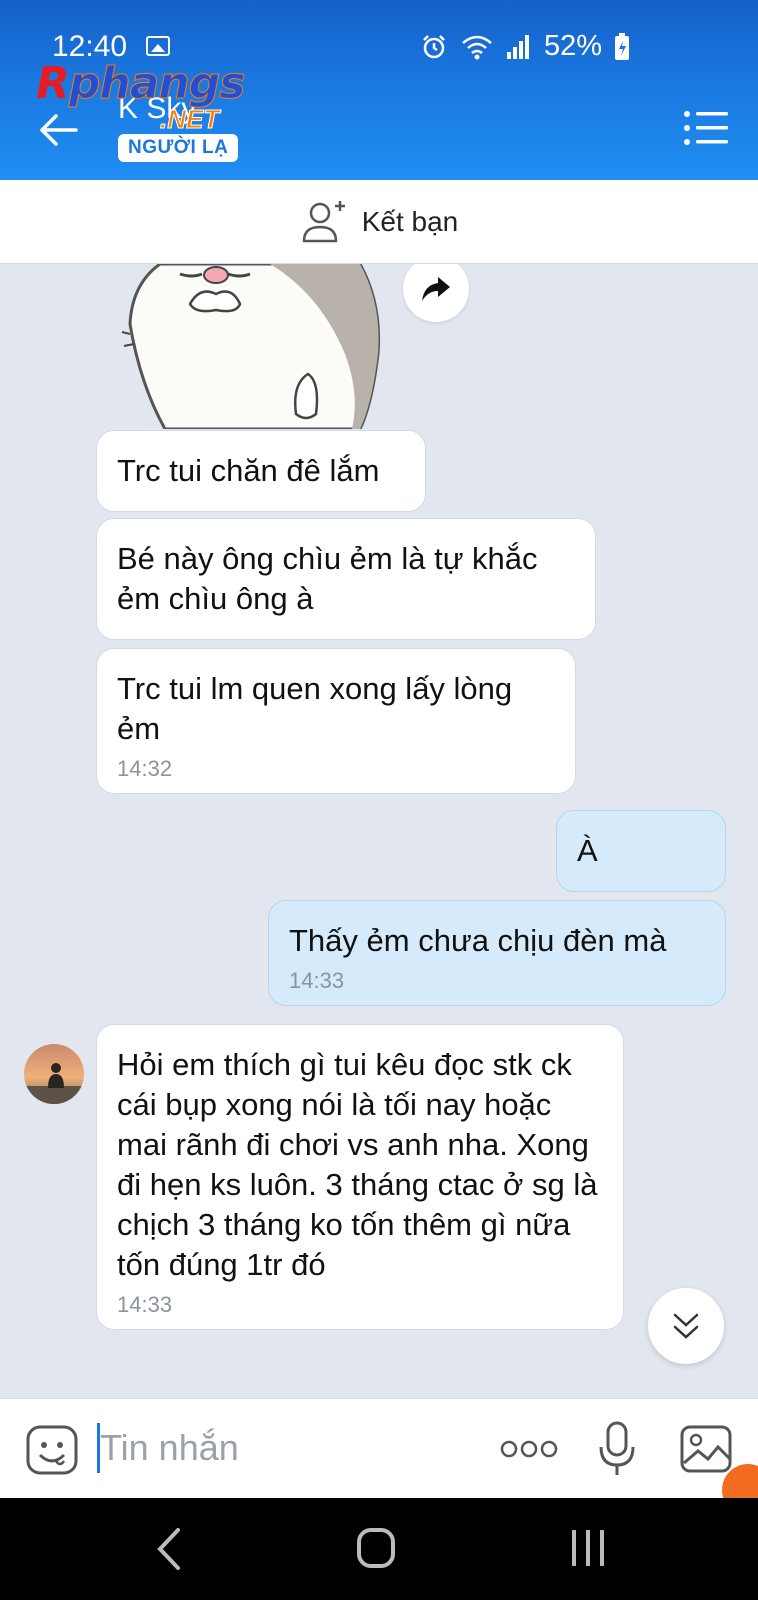 The image size is (758, 1600). What do you see at coordinates (52, 1450) in the screenshot?
I see `sticker-emoji-icon` at bounding box center [52, 1450].